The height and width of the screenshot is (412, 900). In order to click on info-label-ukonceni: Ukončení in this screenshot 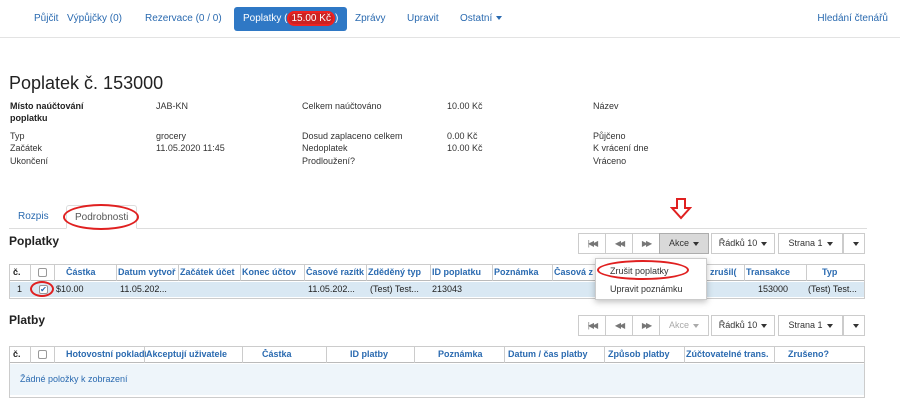, I will do `click(29, 161)`.